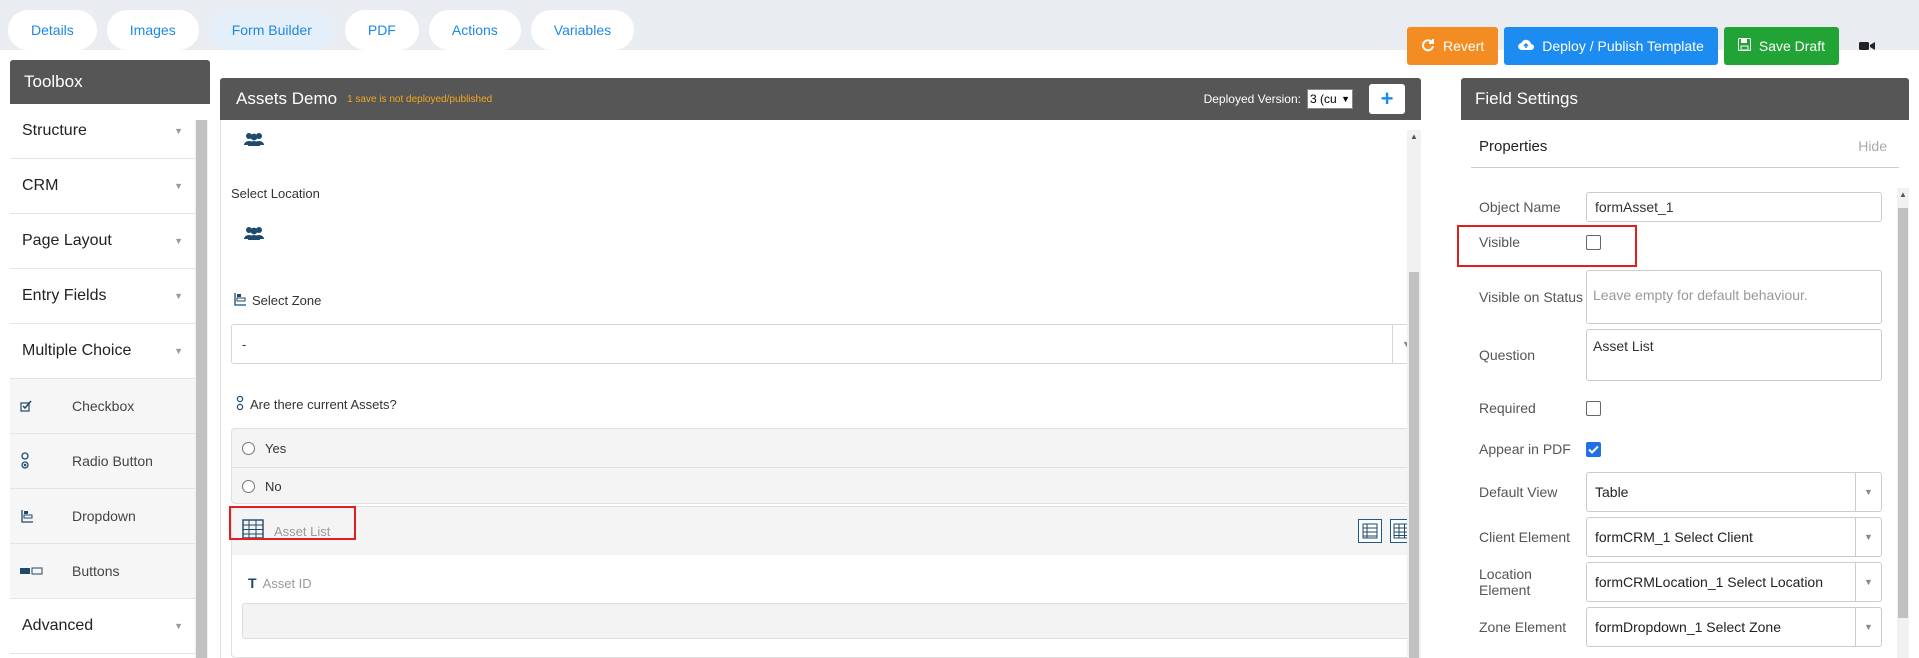 The width and height of the screenshot is (1919, 658). What do you see at coordinates (1734, 492) in the screenshot?
I see `default-view-select: Table ▼` at bounding box center [1734, 492].